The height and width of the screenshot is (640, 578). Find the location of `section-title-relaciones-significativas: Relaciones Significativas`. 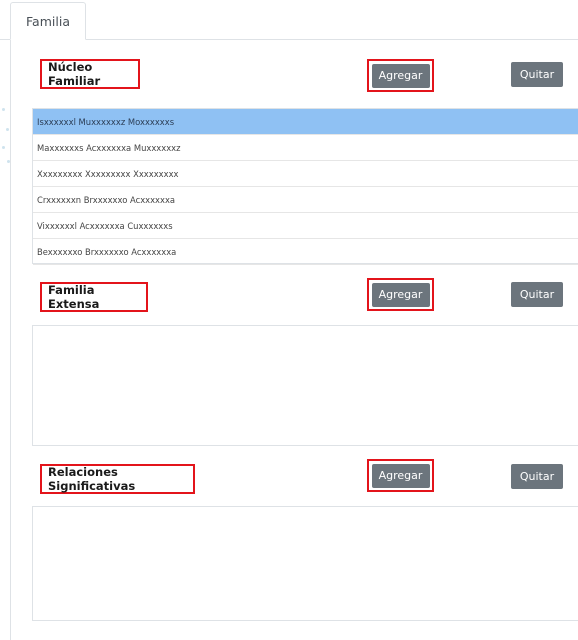

section-title-relaciones-significativas: Relaciones Significativas is located at coordinates (117, 479).